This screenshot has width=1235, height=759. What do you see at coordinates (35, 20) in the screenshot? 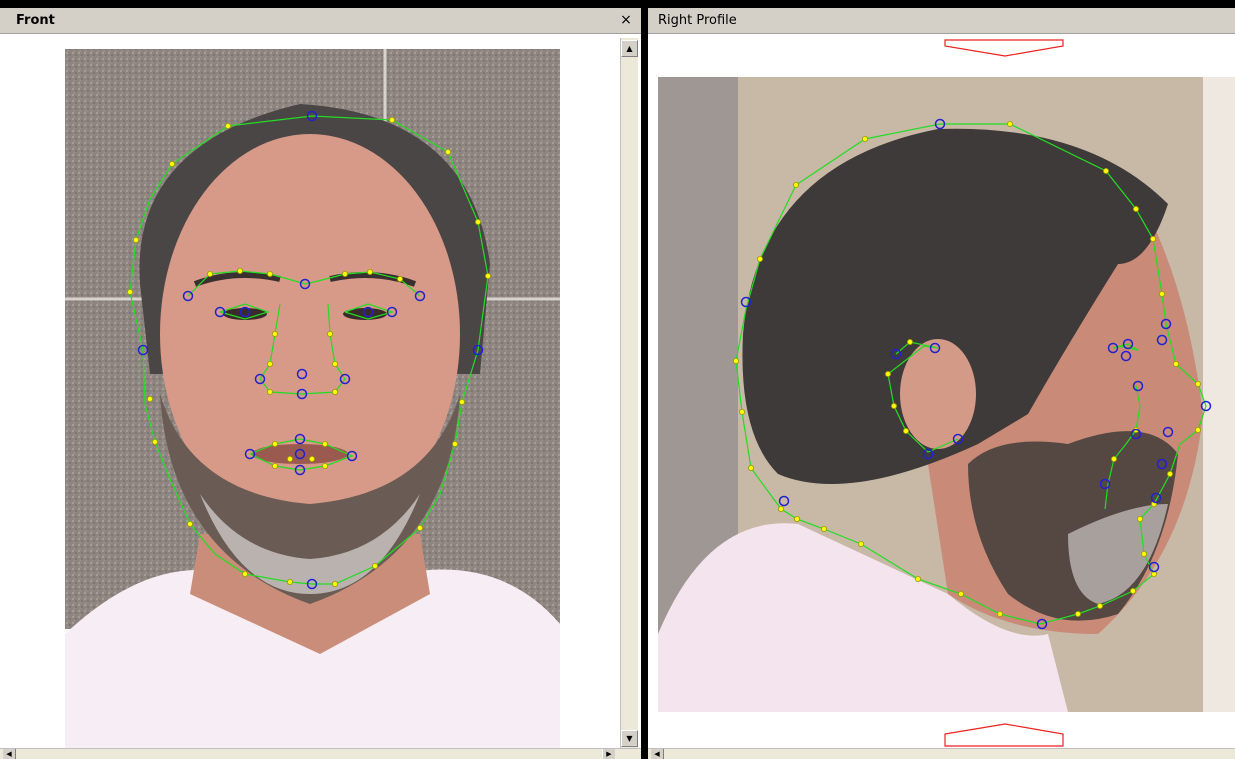
I see `front-title: Front` at bounding box center [35, 20].